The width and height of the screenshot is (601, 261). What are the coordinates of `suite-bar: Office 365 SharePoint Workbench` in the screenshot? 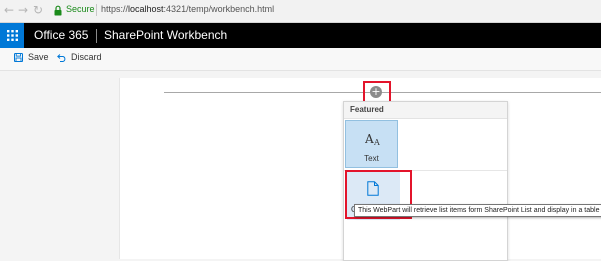 It's located at (300, 35).